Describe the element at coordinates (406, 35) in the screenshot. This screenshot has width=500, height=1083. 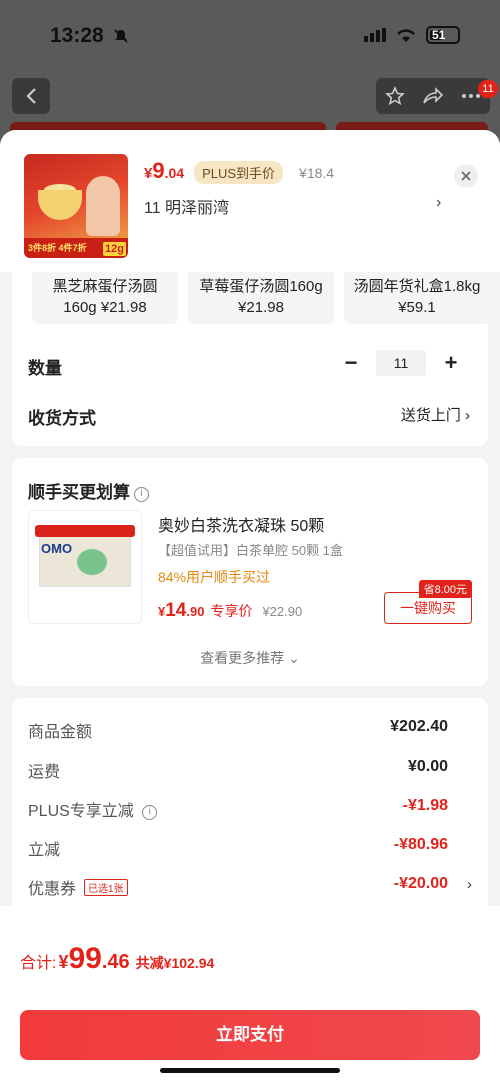
I see `wifi-icon` at that location.